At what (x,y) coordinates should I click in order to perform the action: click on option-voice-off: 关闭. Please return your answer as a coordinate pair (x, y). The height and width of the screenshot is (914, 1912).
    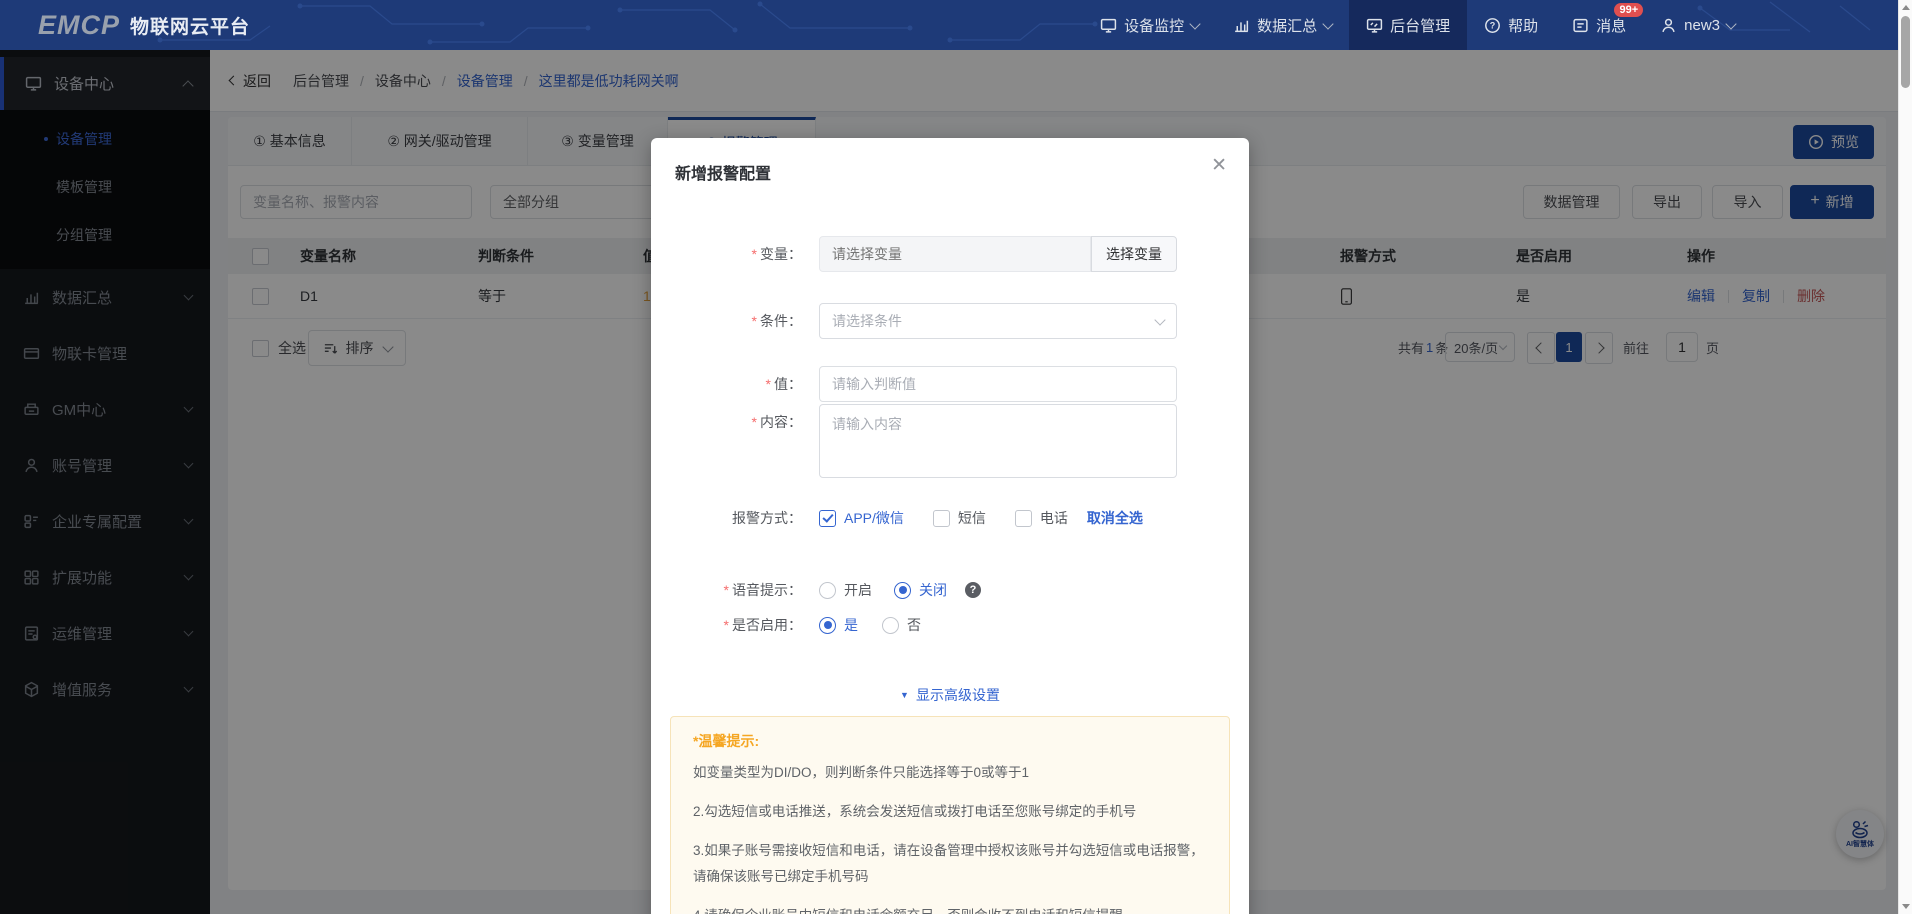
    Looking at the image, I should click on (933, 590).